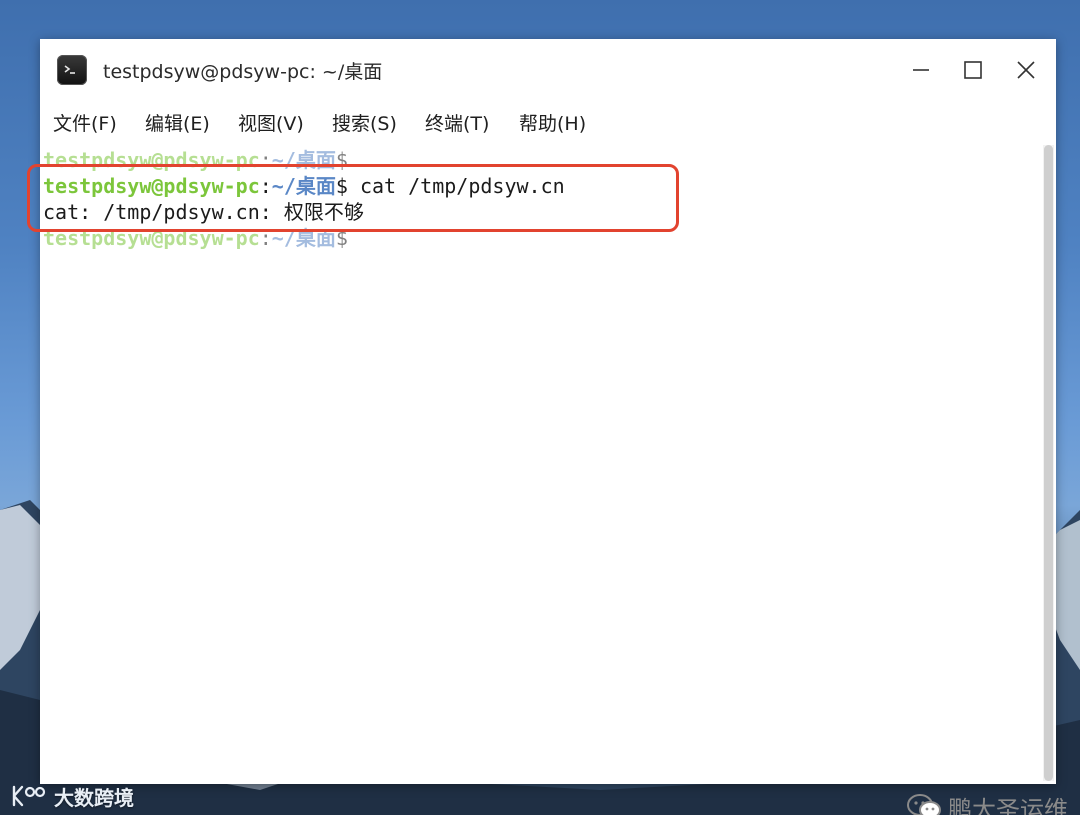 This screenshot has width=1080, height=815. I want to click on menu-bar: 文件(F) 编辑(E) 视图(V) 搜索(S) 终端(T) 帮助(H), so click(548, 122).